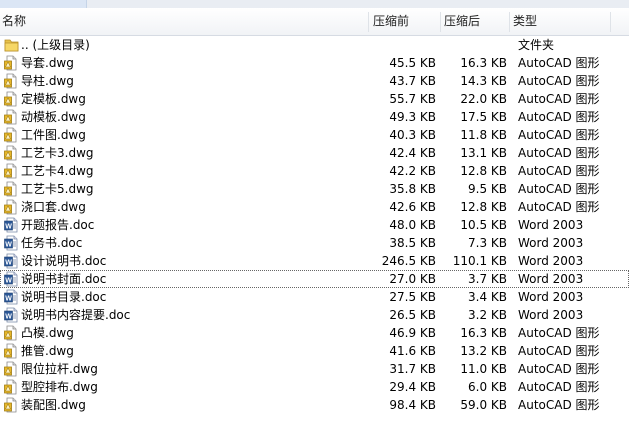 The width and height of the screenshot is (629, 423). Describe the element at coordinates (314, 279) in the screenshot. I see `file-row: W 说明书封面.doc 27.0 KB 3.7 KB Word 2003` at that location.